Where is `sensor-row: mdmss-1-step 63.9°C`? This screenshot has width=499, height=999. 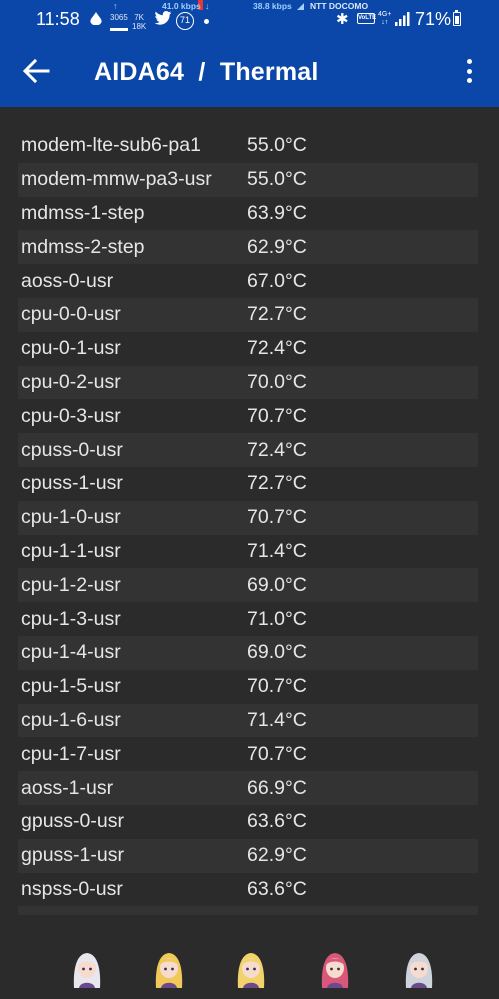
sensor-row: mdmss-1-step 63.9°C is located at coordinates (248, 214).